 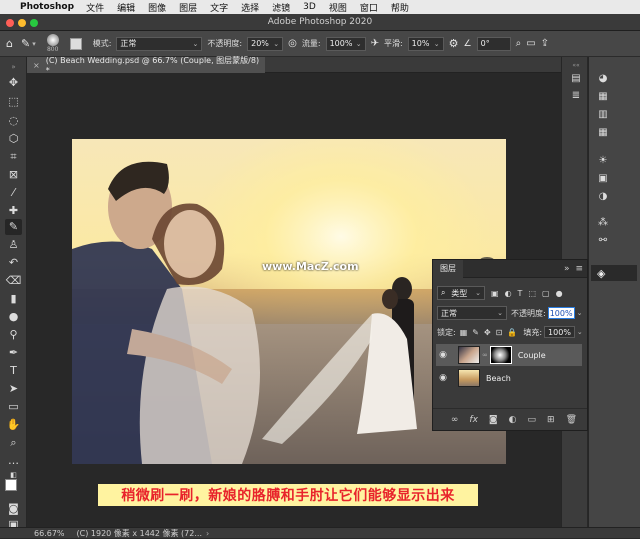 What do you see at coordinates (400, 7) in the screenshot?
I see `menu-help: 帮助` at bounding box center [400, 7].